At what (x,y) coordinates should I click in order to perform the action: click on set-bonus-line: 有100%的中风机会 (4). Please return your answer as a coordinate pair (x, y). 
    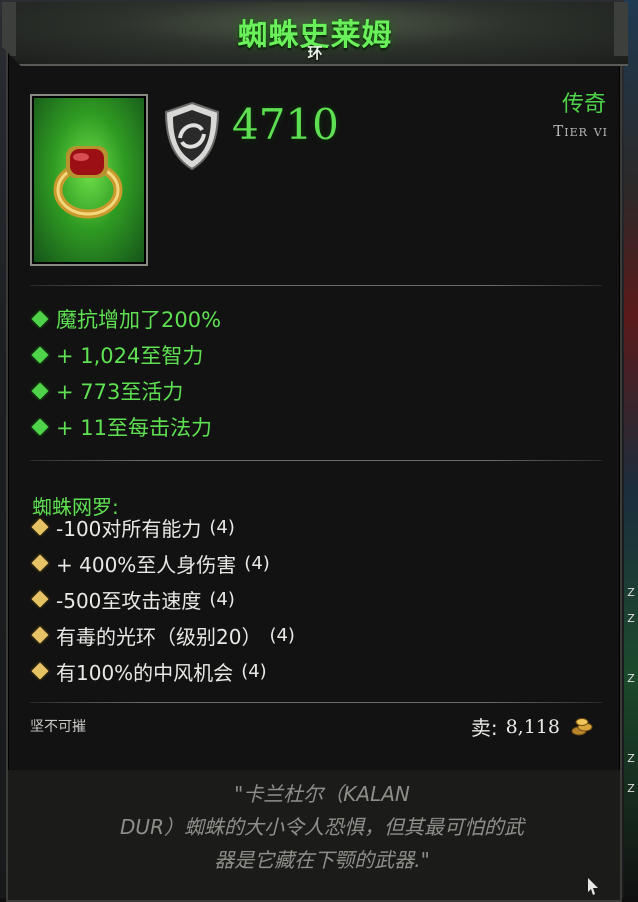
    Looking at the image, I should click on (148, 671).